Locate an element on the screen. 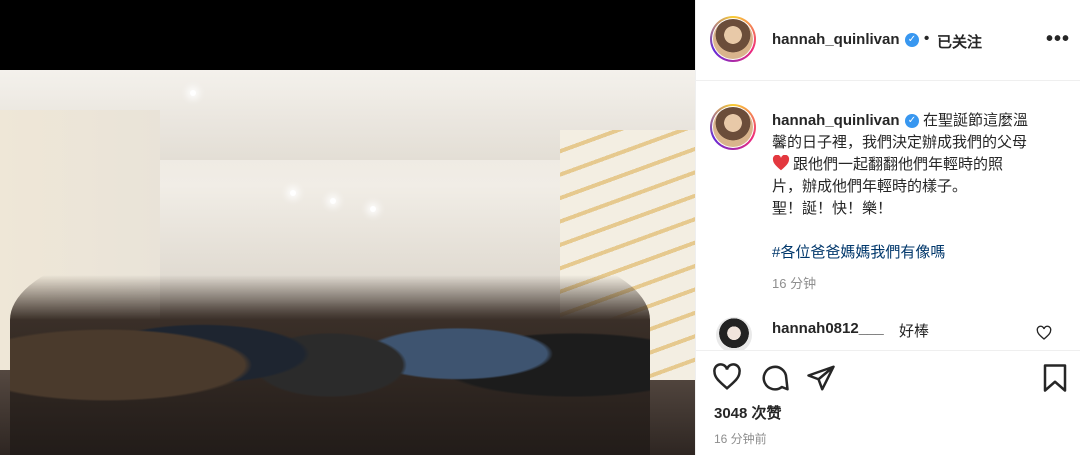  like-icon is located at coordinates (727, 377).